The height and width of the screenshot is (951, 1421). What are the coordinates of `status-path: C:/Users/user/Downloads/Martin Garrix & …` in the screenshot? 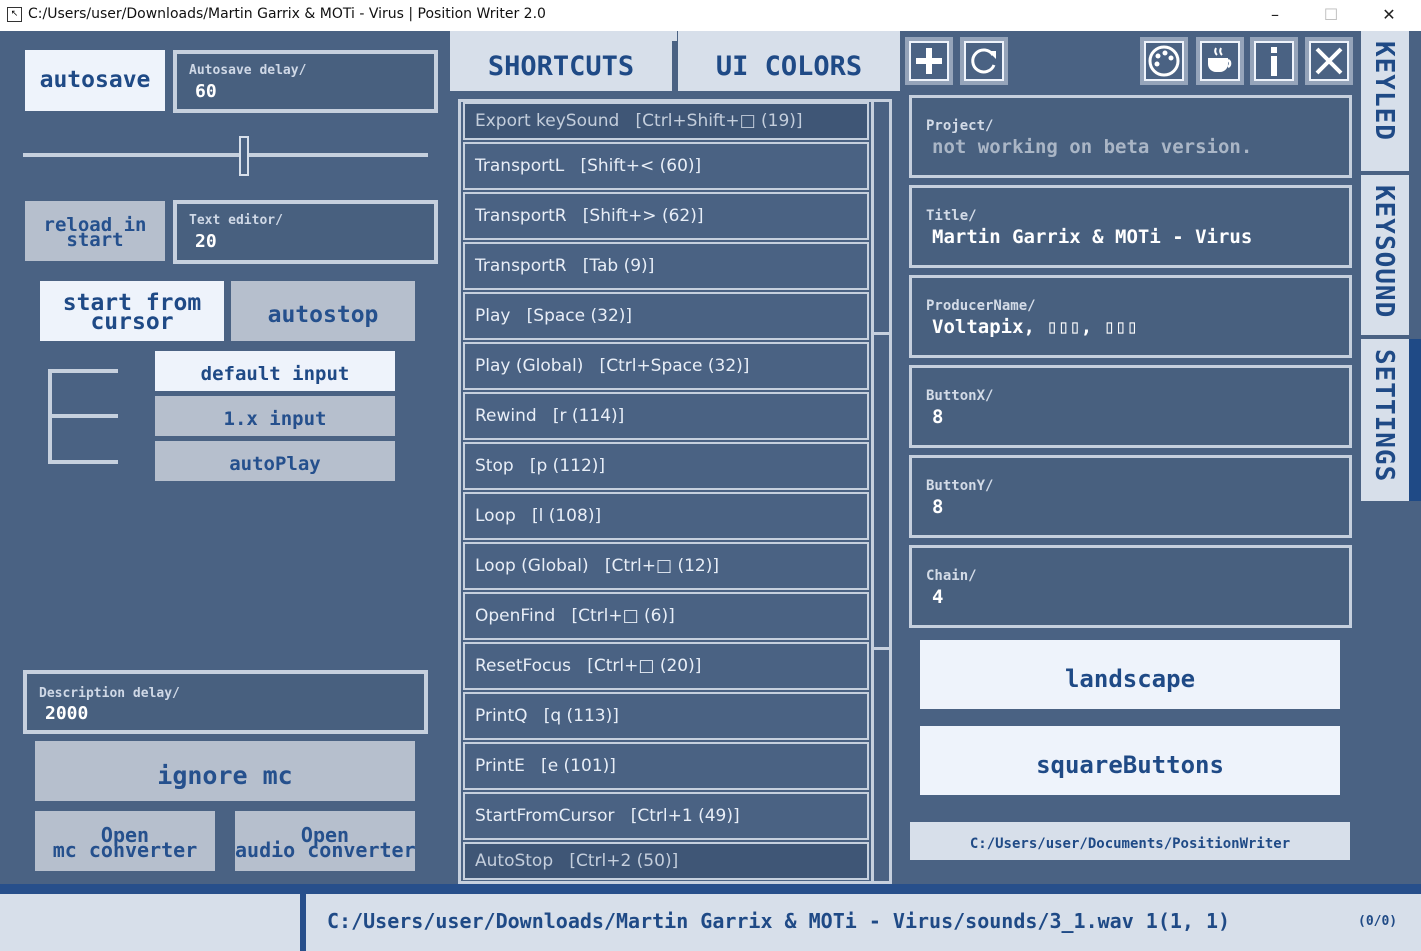 It's located at (779, 921).